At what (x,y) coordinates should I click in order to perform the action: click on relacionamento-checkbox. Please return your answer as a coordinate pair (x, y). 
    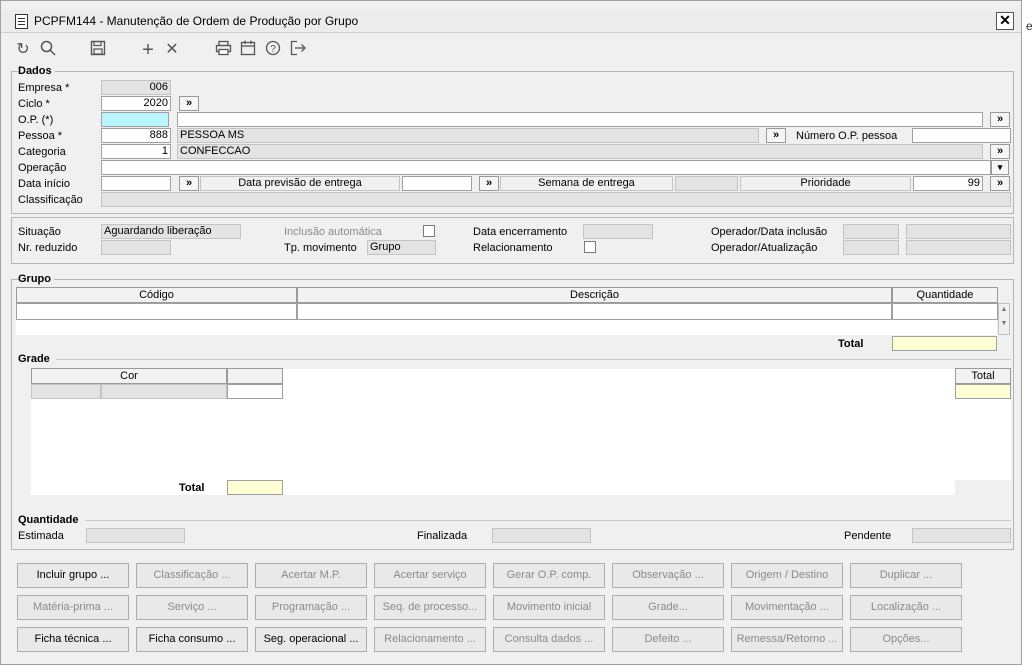
    Looking at the image, I should click on (590, 247).